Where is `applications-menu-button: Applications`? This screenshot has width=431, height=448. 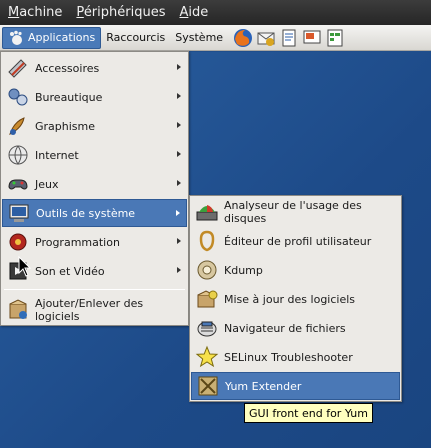 applications-menu-button: Applications is located at coordinates (52, 37).